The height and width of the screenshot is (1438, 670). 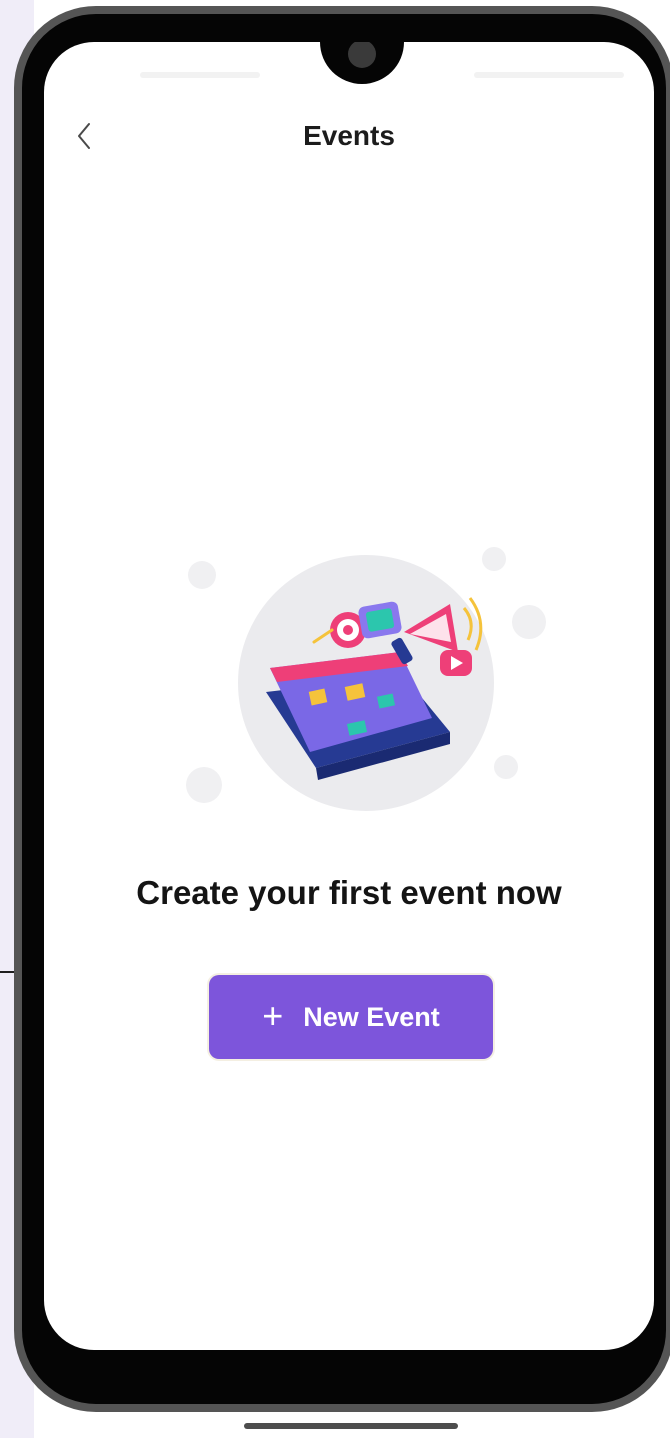 What do you see at coordinates (549, 75) in the screenshot?
I see `status-bar-right` at bounding box center [549, 75].